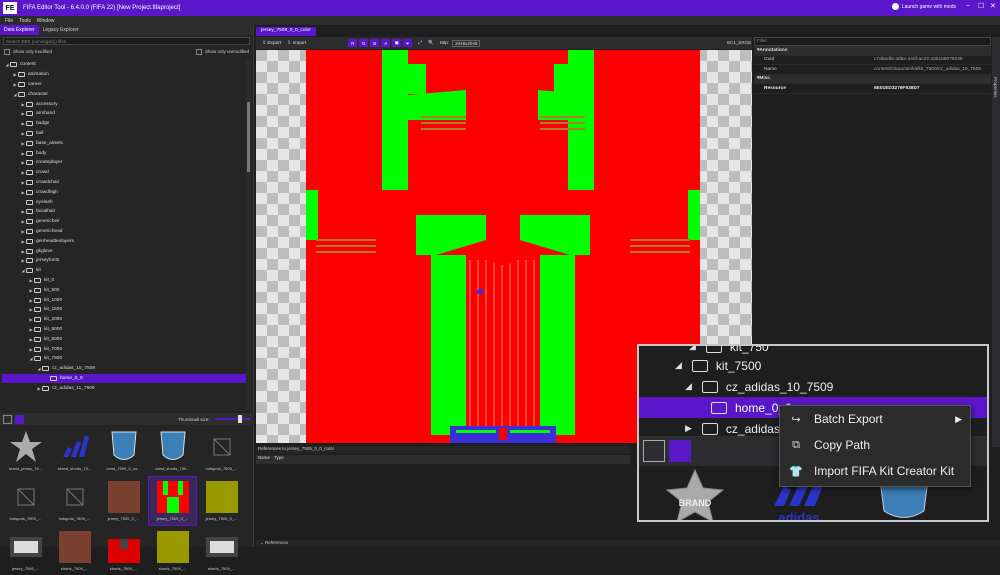  Describe the element at coordinates (124, 222) in the screenshot. I see `tree-item: ▶ genericheir` at that location.